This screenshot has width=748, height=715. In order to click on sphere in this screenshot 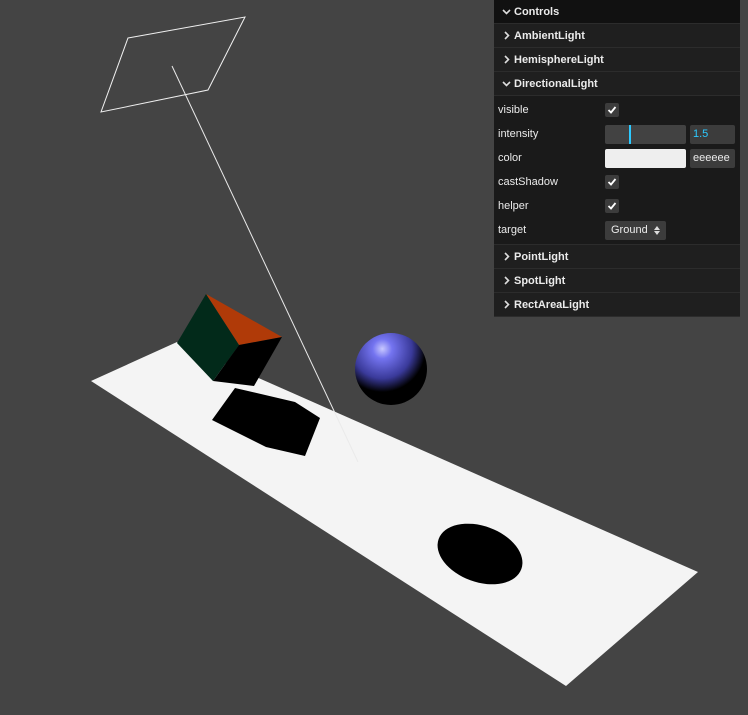, I will do `click(391, 369)`.